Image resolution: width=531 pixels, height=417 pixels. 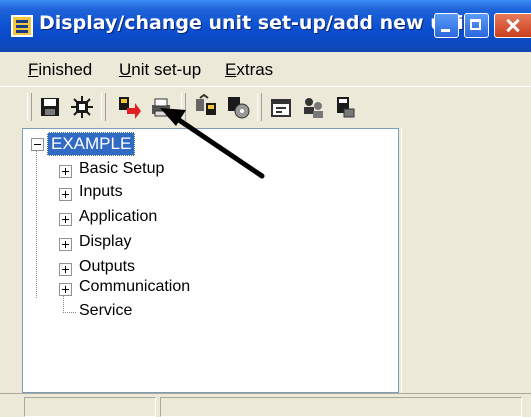 What do you see at coordinates (118, 217) in the screenshot?
I see `tree-node-label: Application` at bounding box center [118, 217].